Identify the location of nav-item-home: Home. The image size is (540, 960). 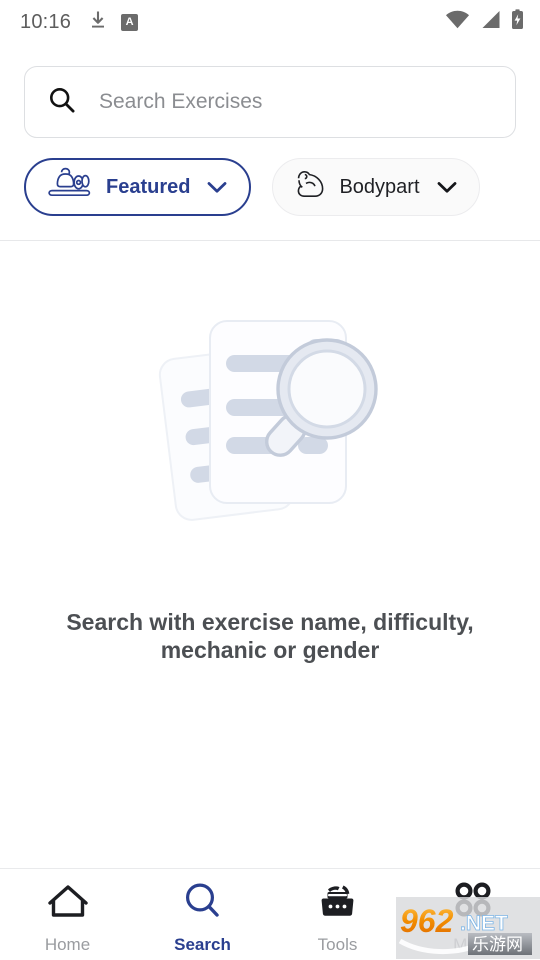
(67, 918).